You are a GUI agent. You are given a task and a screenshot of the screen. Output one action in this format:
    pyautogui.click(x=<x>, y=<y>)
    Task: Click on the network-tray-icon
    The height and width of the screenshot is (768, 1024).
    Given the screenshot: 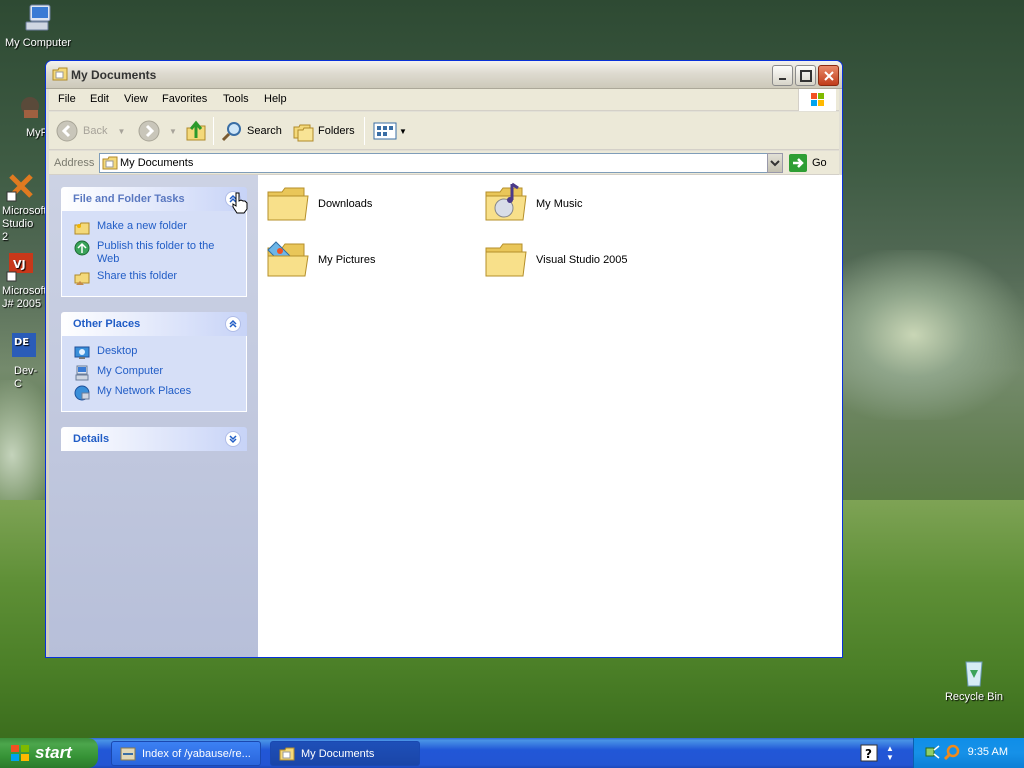 What is the action you would take?
    pyautogui.click(x=932, y=753)
    